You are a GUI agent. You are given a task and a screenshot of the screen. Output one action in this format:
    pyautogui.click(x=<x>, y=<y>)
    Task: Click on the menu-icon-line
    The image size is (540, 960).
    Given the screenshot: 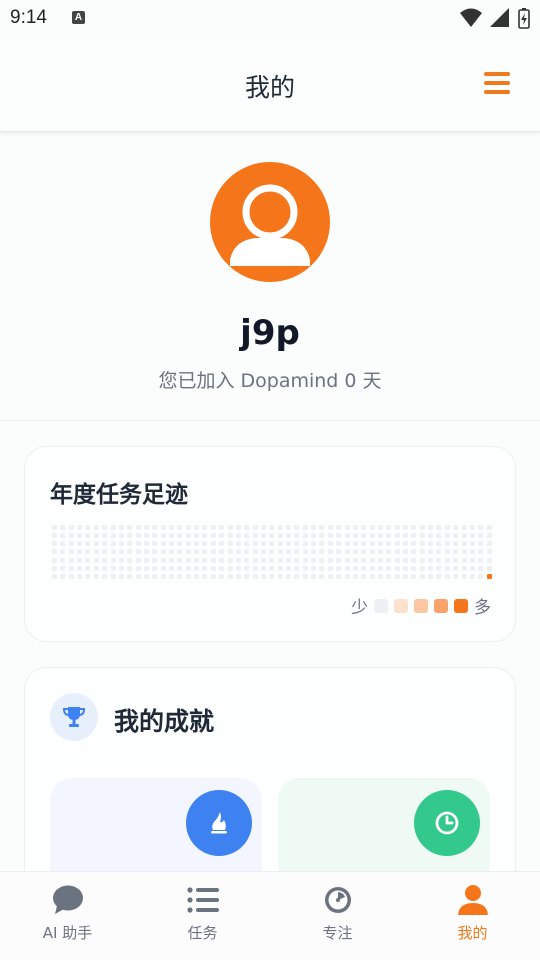 What is the action you would take?
    pyautogui.click(x=497, y=92)
    